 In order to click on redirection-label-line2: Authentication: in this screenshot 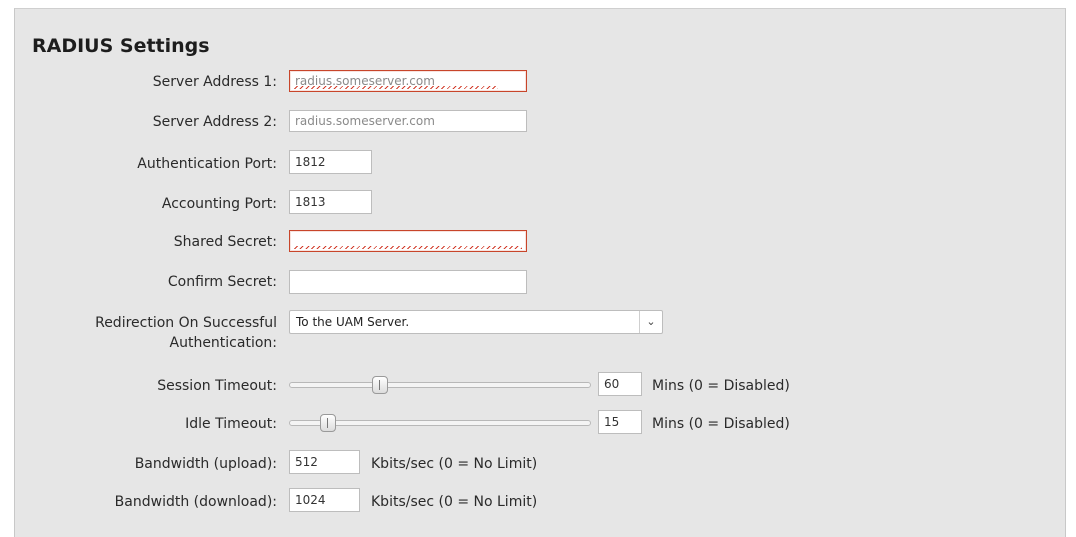, I will do `click(223, 343)`.